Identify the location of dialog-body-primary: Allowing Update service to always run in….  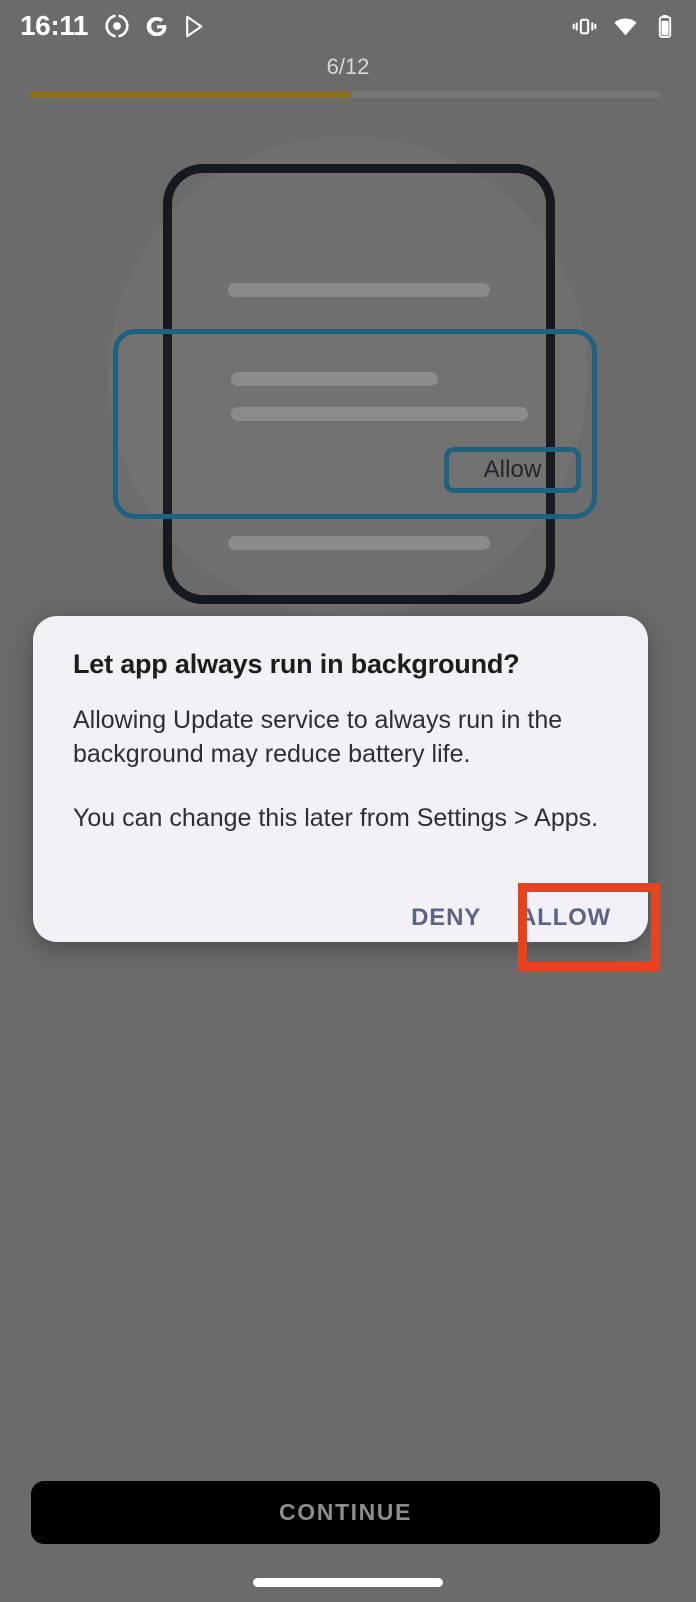
(318, 737).